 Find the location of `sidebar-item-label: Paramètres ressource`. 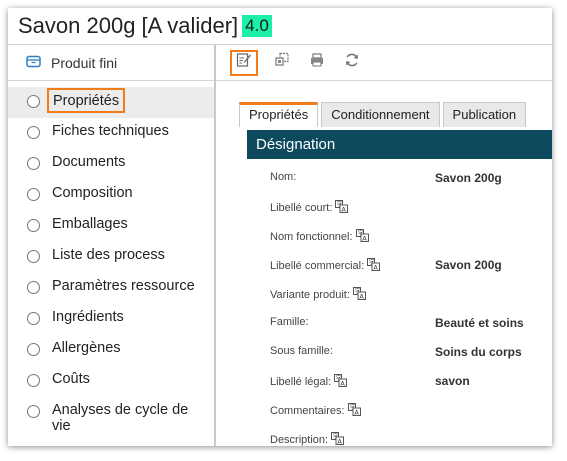

sidebar-item-label: Paramètres ressource is located at coordinates (123, 286).